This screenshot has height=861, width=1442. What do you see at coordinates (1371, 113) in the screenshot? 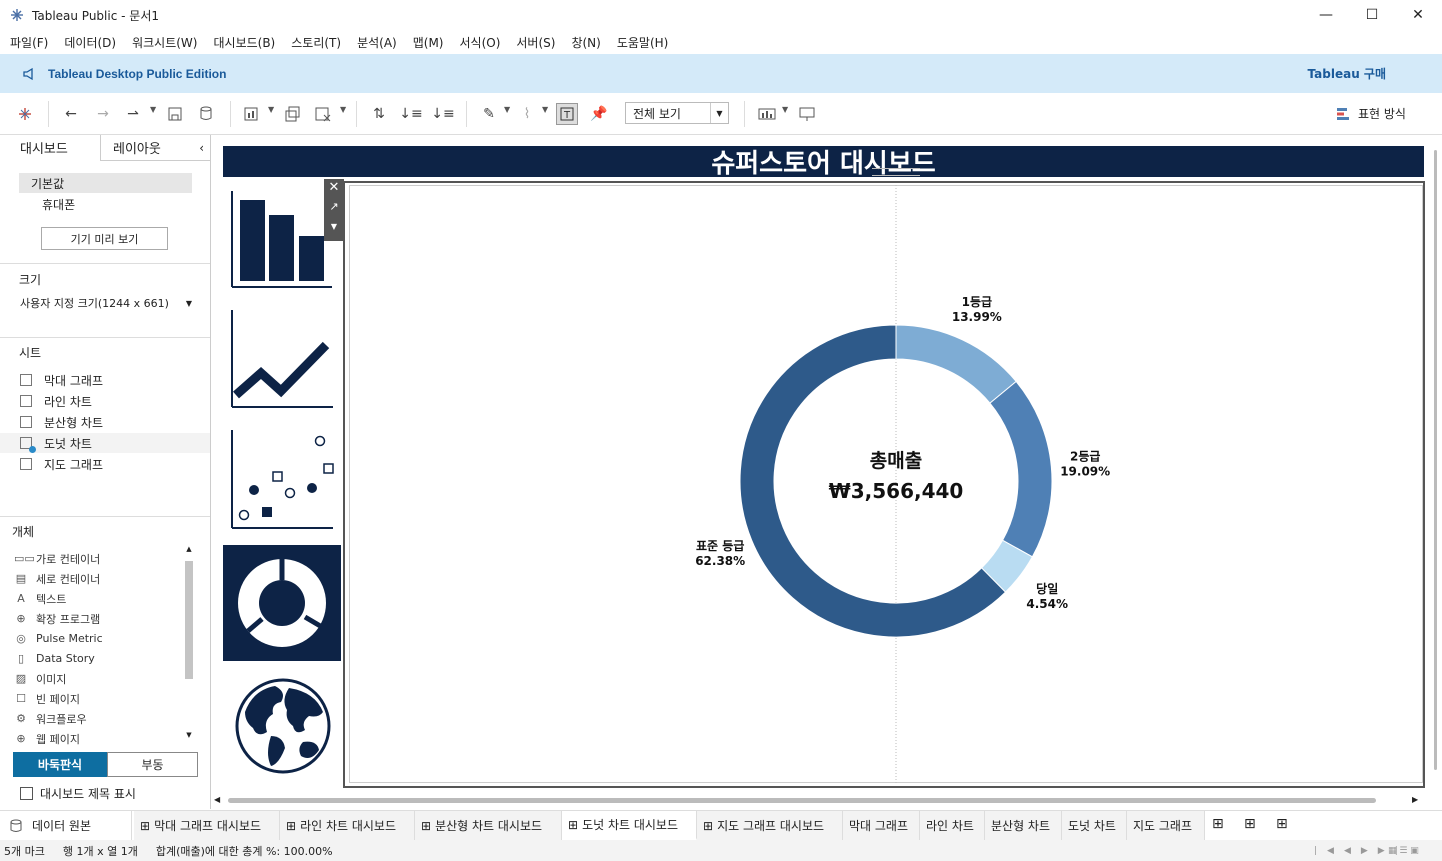
I see `show-me-button: 표현 방식` at bounding box center [1371, 113].